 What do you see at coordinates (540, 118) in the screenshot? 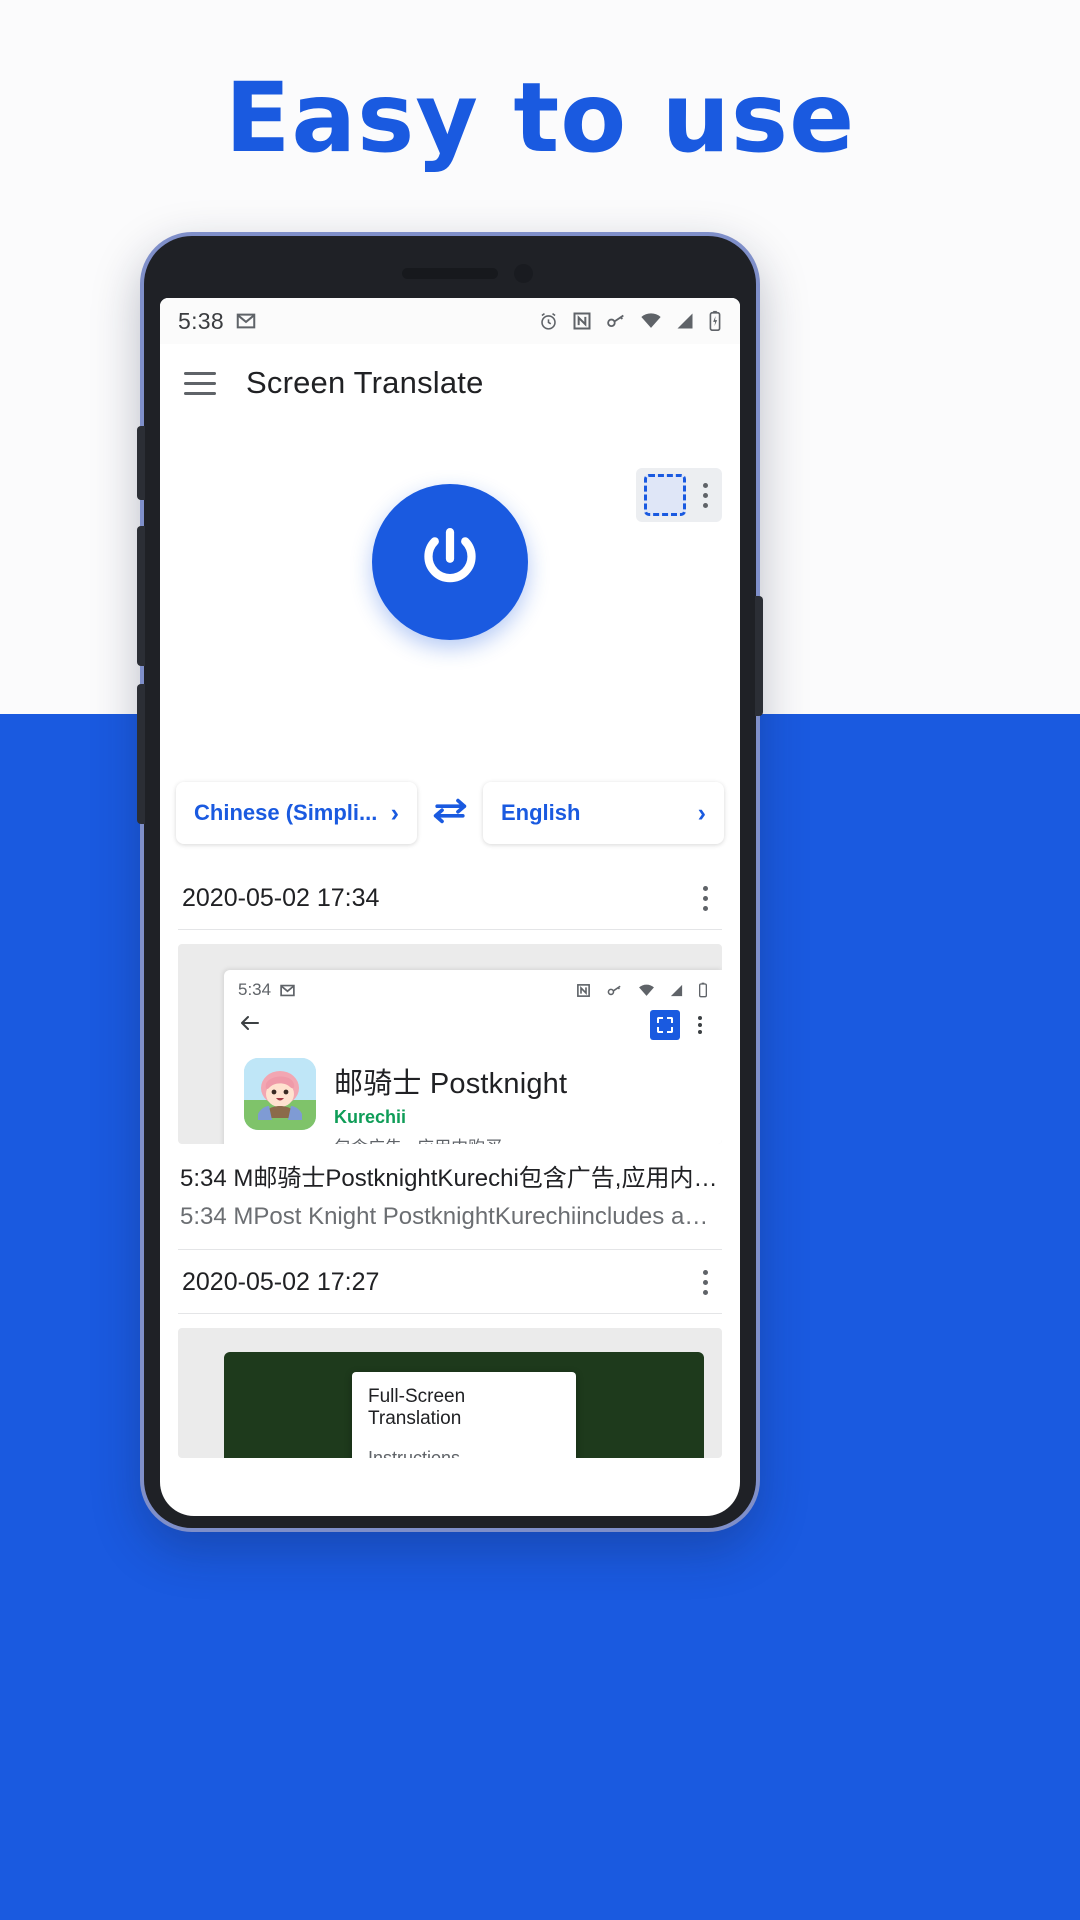
I see `page-headline: Easy to use` at bounding box center [540, 118].